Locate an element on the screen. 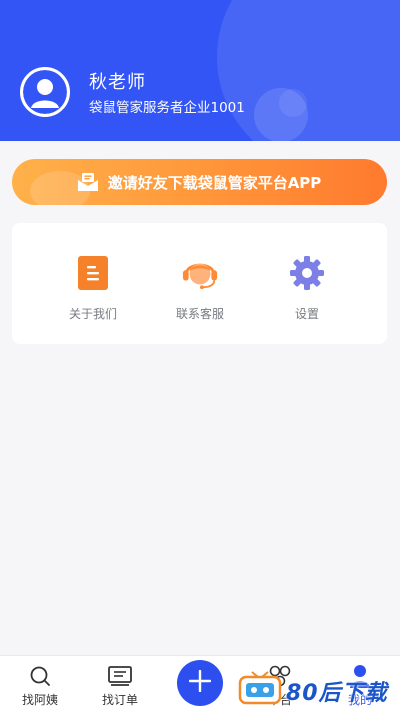 This screenshot has width=400, height=711. user-avatar-icon is located at coordinates (45, 92).